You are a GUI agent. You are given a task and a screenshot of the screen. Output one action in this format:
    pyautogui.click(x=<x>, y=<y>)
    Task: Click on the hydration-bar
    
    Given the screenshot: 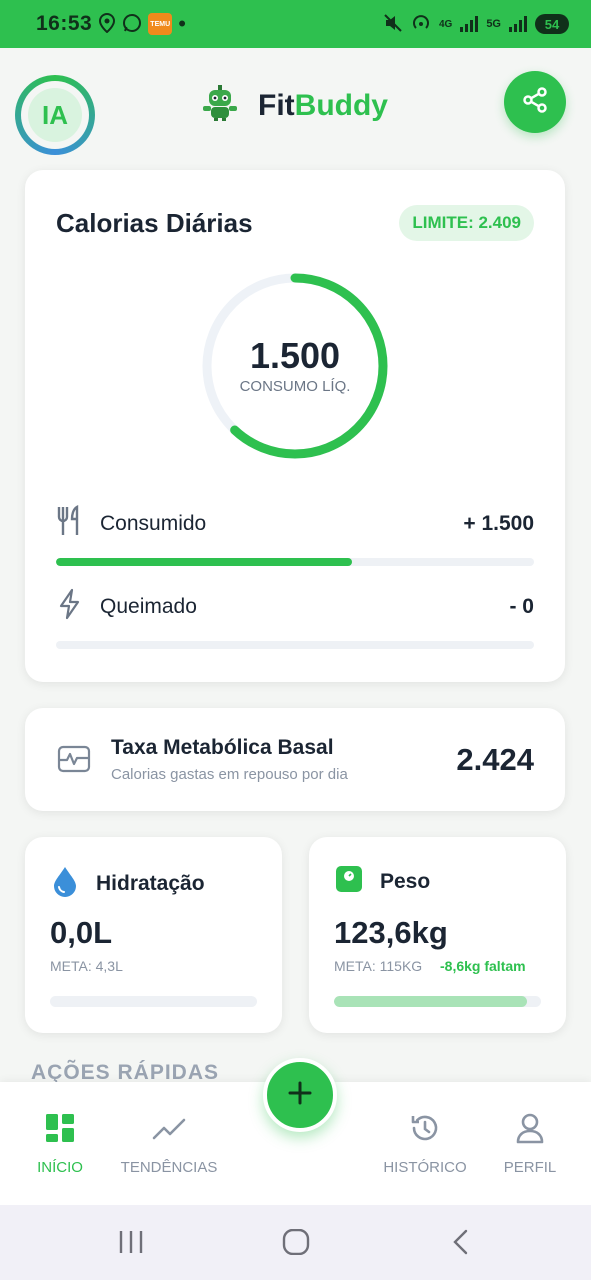 What is the action you would take?
    pyautogui.click(x=153, y=1001)
    